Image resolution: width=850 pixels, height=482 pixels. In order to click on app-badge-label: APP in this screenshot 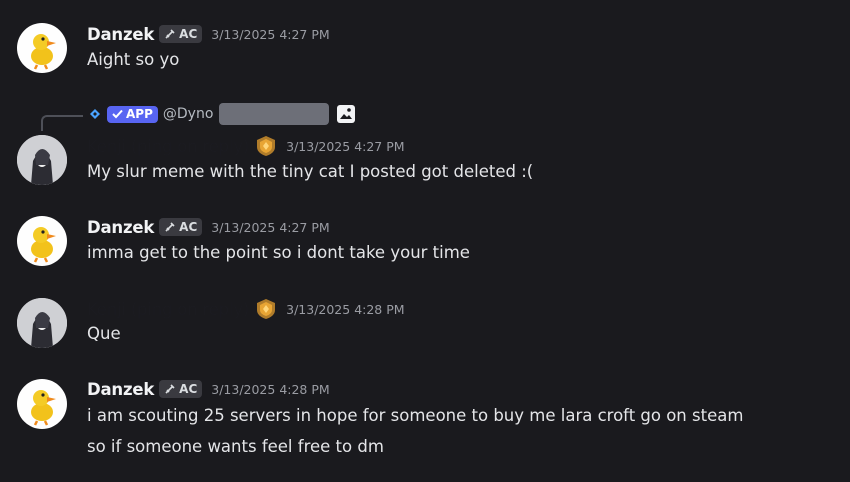, I will do `click(139, 114)`.